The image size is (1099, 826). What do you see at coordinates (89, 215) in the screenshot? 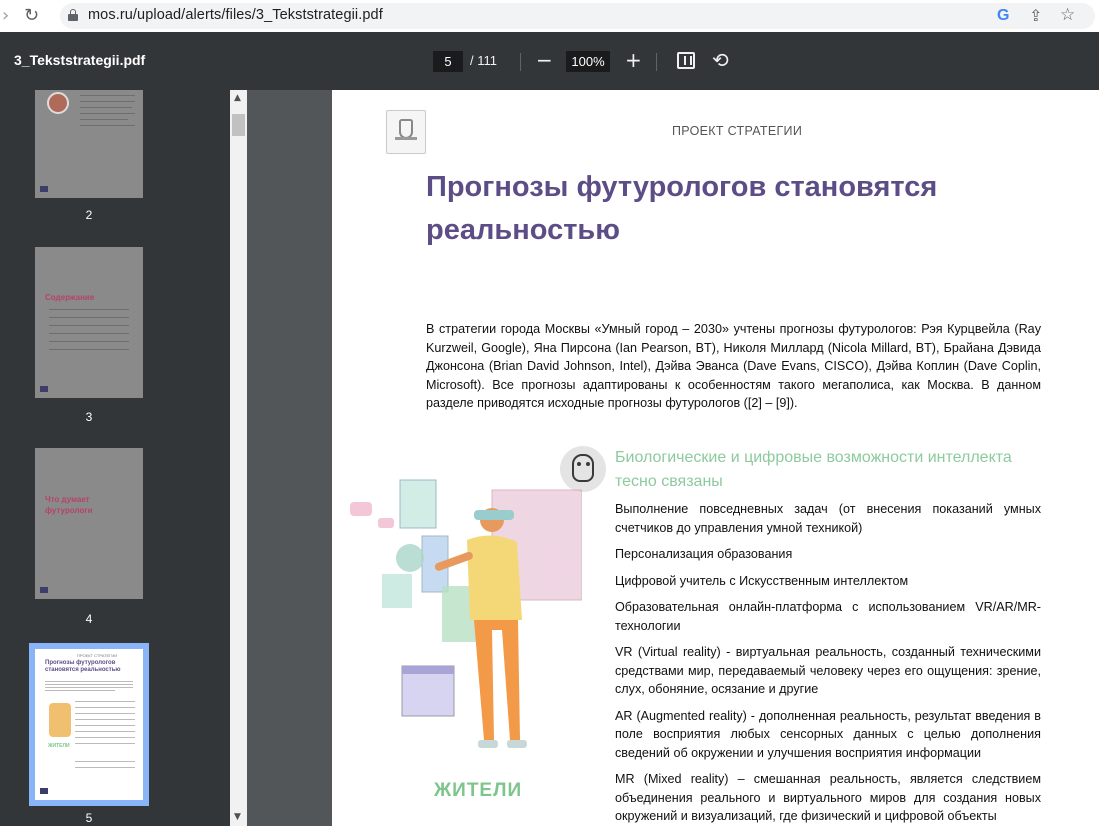
I see `thumbnail-number: 2` at bounding box center [89, 215].